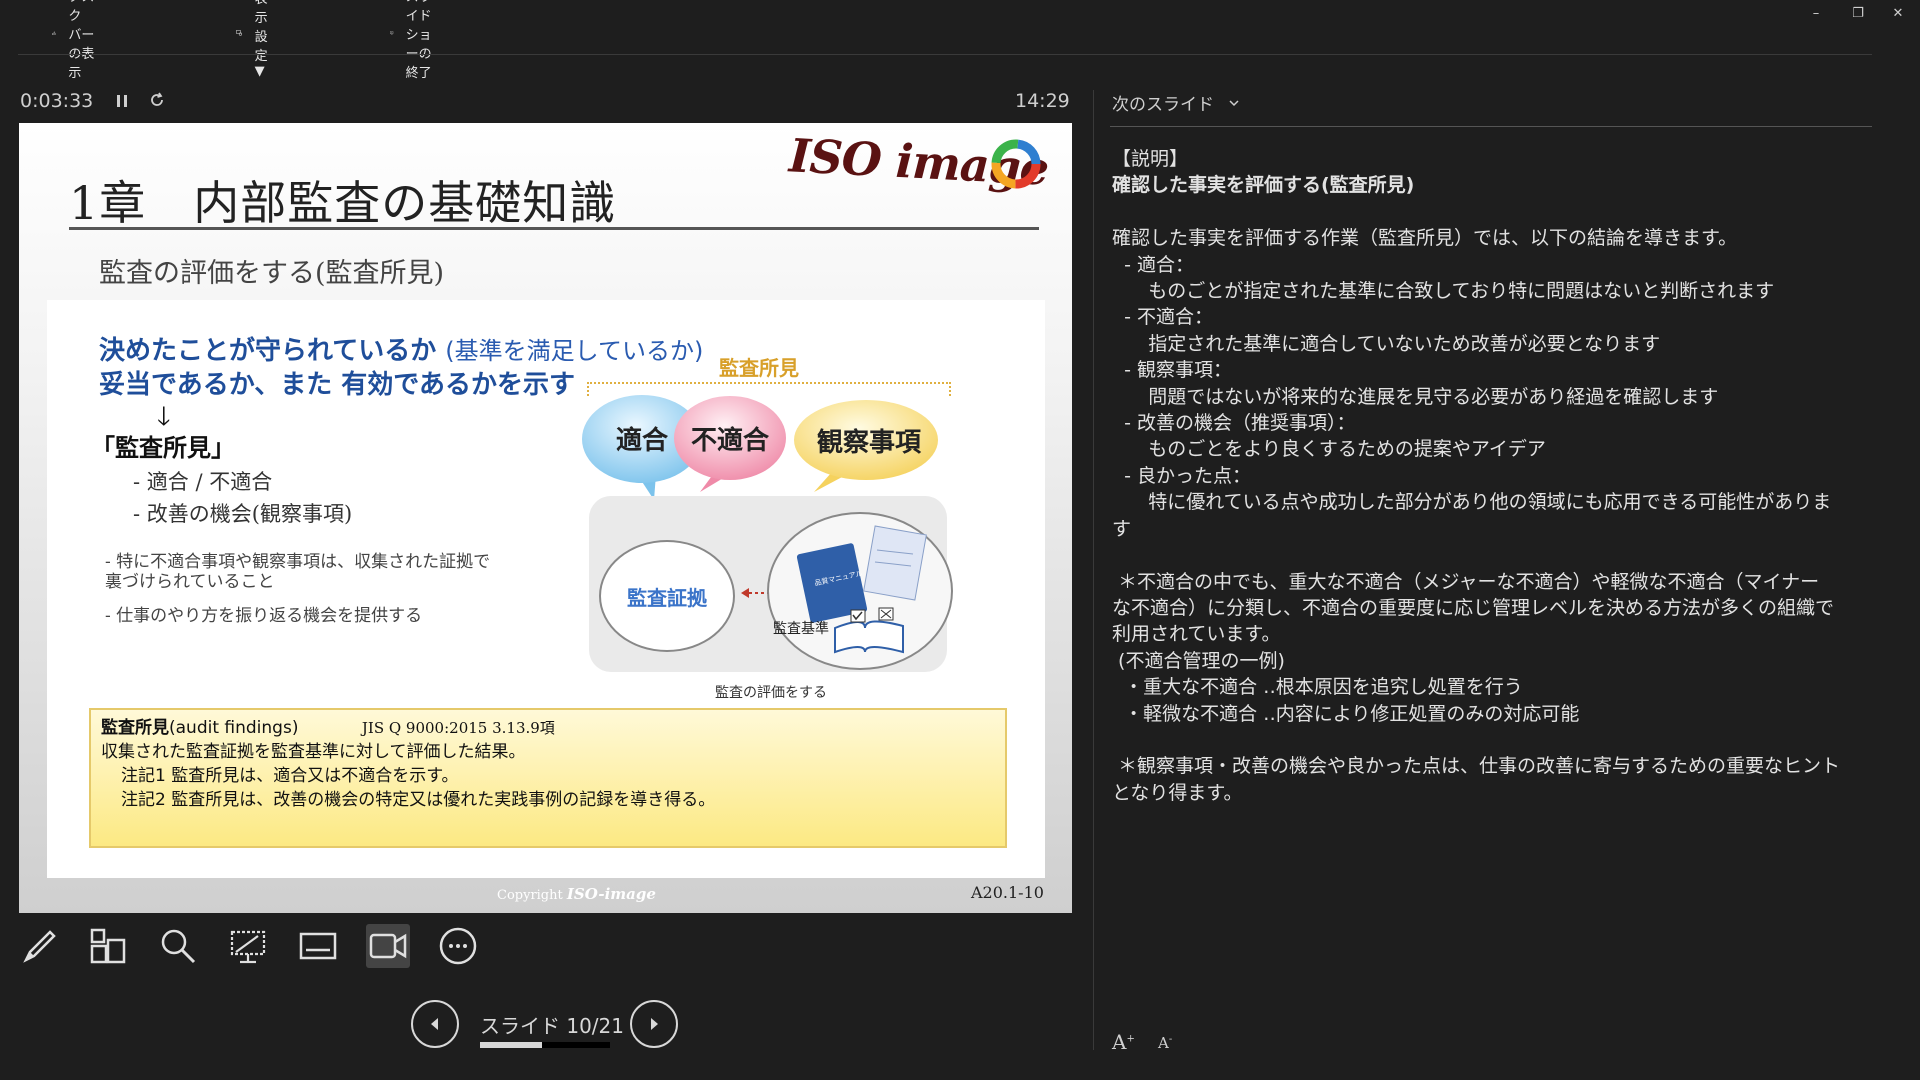 This screenshot has width=1920, height=1080. I want to click on increase-font-button: A+, so click(1123, 1042).